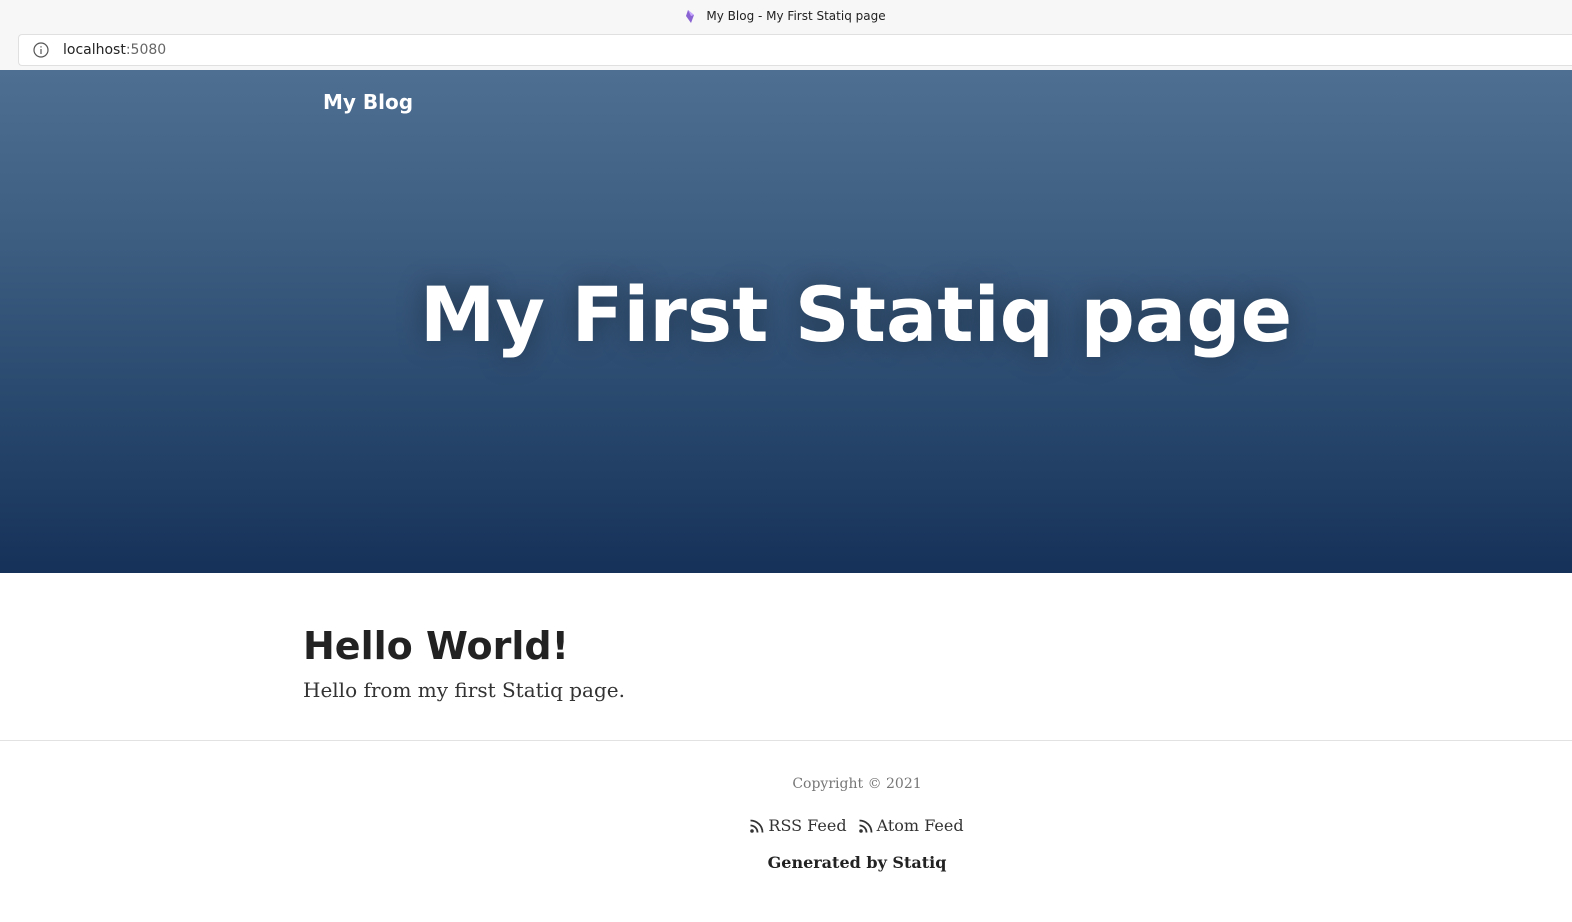  I want to click on copyright-text: Copyright © 2021, so click(857, 784).